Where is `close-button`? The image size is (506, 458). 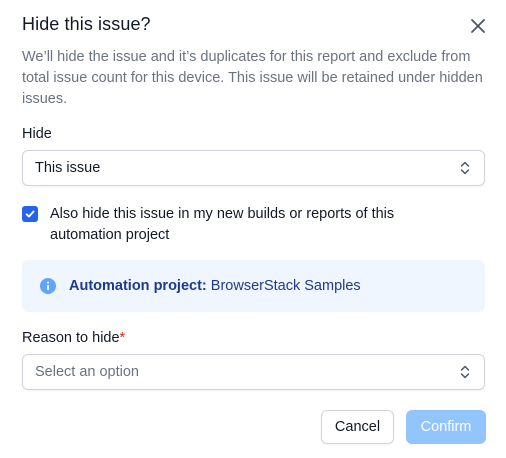 close-button is located at coordinates (478, 26).